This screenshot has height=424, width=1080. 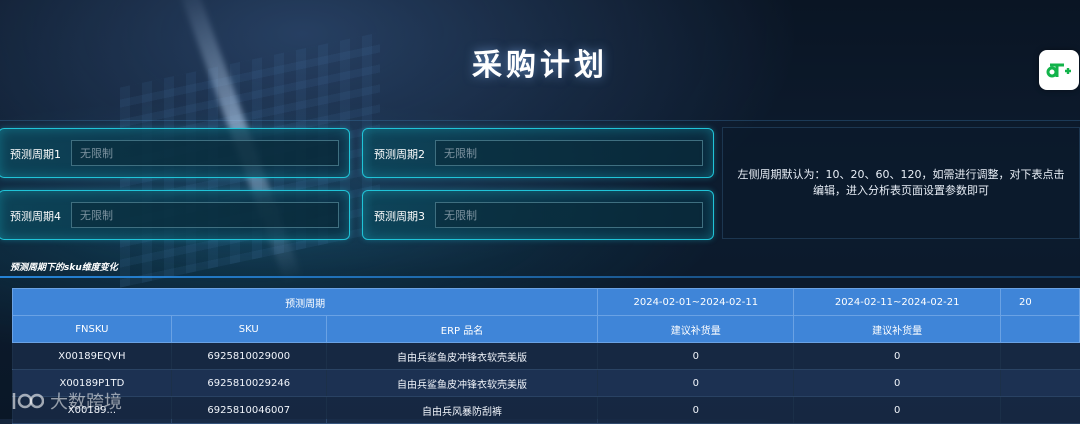 What do you see at coordinates (696, 302) in the screenshot?
I see `period-header-1: 2024-02-01~2024-02-11` at bounding box center [696, 302].